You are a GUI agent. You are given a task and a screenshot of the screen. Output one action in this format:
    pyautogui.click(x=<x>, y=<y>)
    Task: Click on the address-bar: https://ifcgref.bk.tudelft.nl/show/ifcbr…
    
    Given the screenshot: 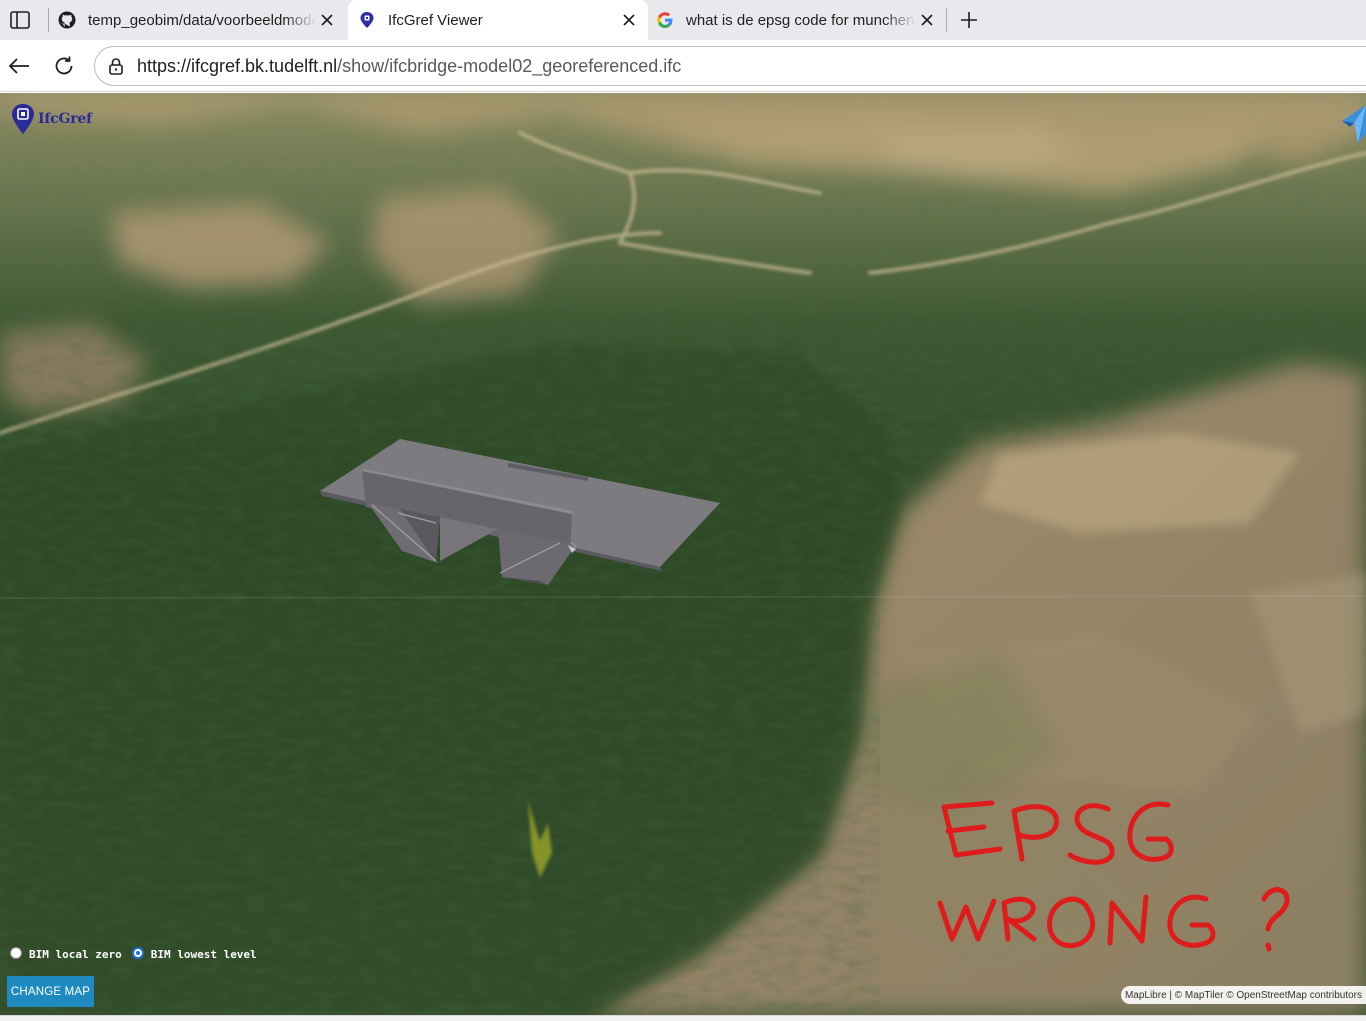 What is the action you would take?
    pyautogui.click(x=730, y=66)
    